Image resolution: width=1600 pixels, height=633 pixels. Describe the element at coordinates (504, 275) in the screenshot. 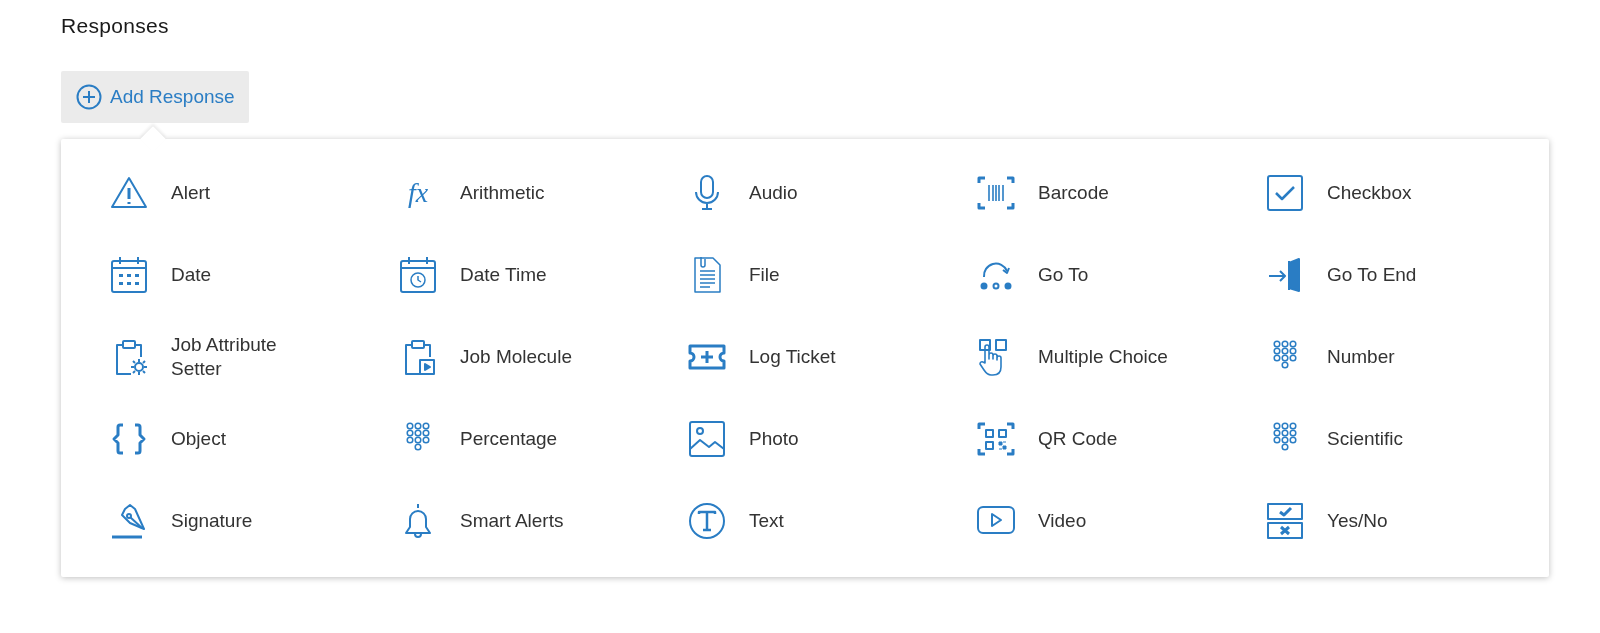

I see `option-label: Date Time` at that location.